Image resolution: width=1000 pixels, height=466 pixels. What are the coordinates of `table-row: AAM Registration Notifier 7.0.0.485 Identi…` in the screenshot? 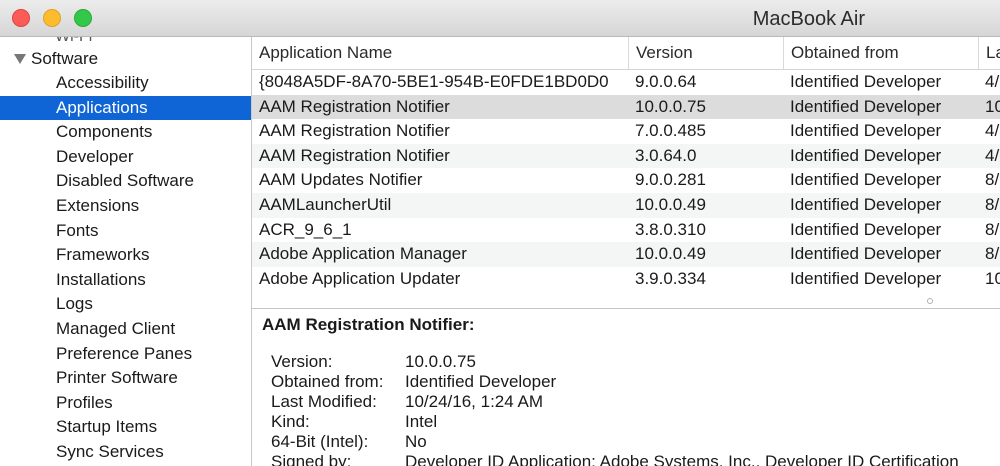 It's located at (626, 131).